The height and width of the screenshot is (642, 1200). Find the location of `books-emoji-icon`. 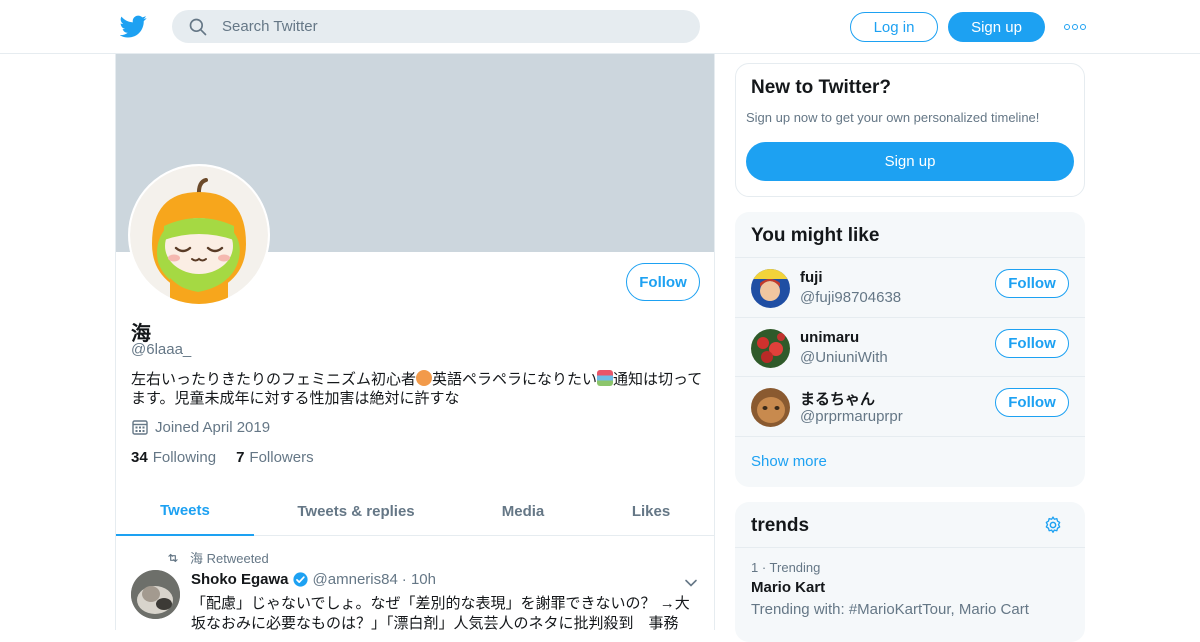

books-emoji-icon is located at coordinates (605, 378).